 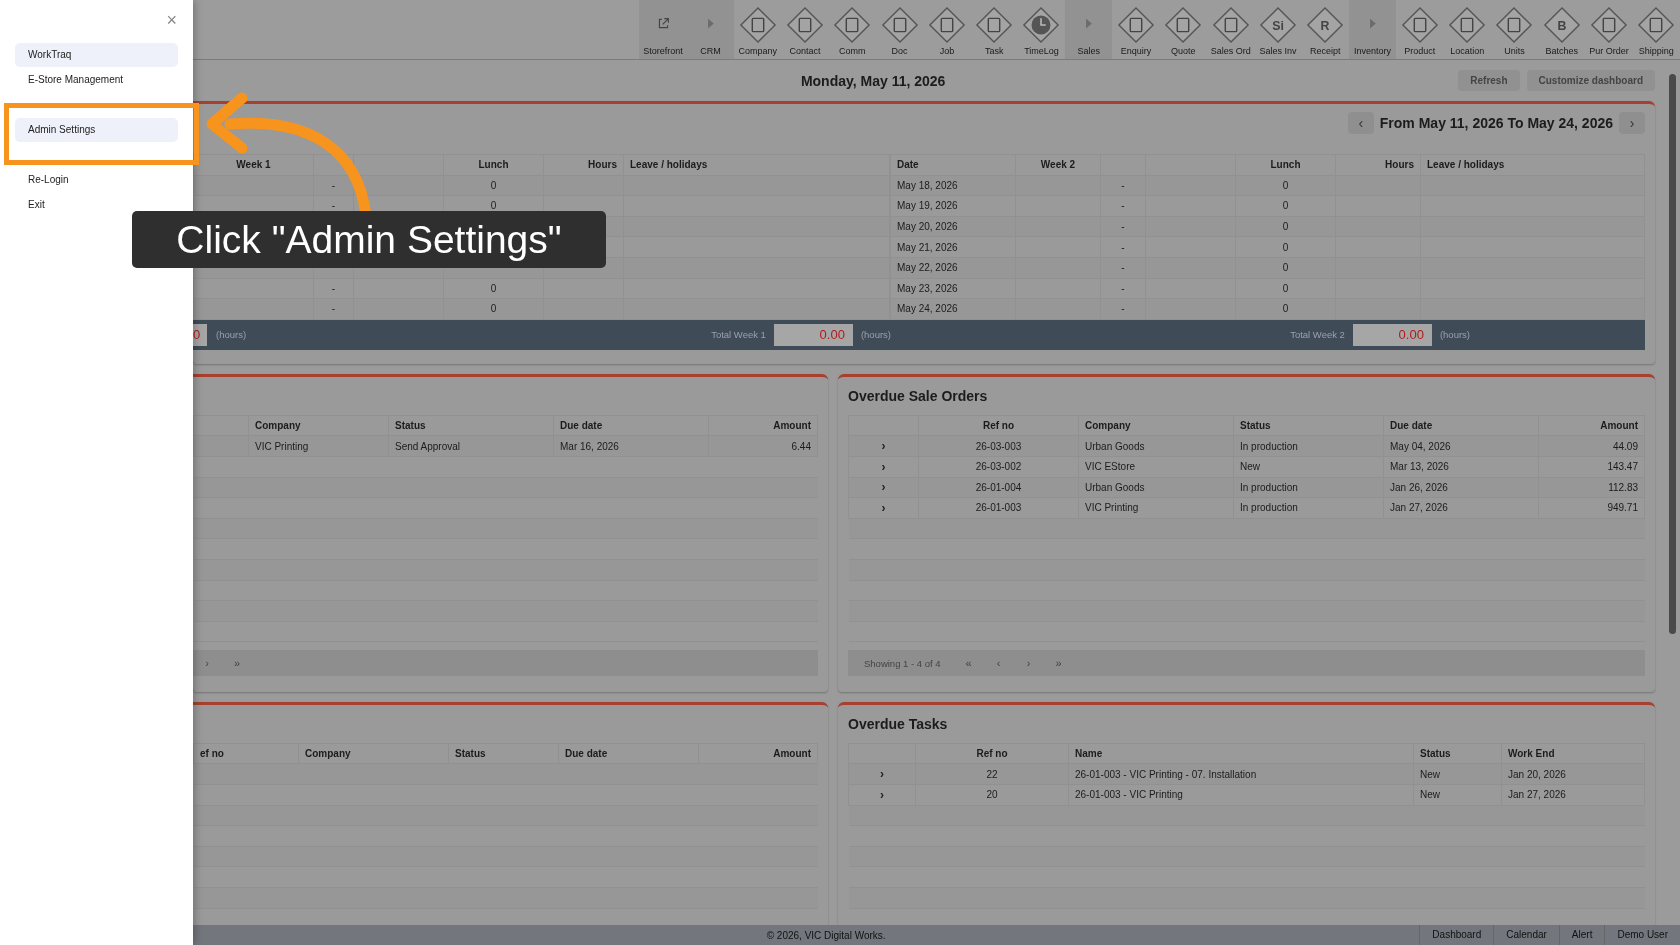 I want to click on pagination-button: «, so click(x=968, y=663).